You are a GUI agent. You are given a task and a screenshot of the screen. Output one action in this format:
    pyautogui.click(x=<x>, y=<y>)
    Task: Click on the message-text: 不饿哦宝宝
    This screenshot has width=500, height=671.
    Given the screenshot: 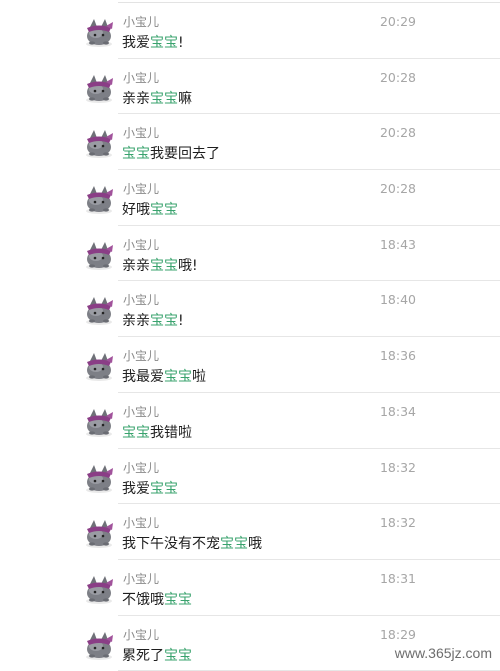 What is the action you would take?
    pyautogui.click(x=157, y=600)
    